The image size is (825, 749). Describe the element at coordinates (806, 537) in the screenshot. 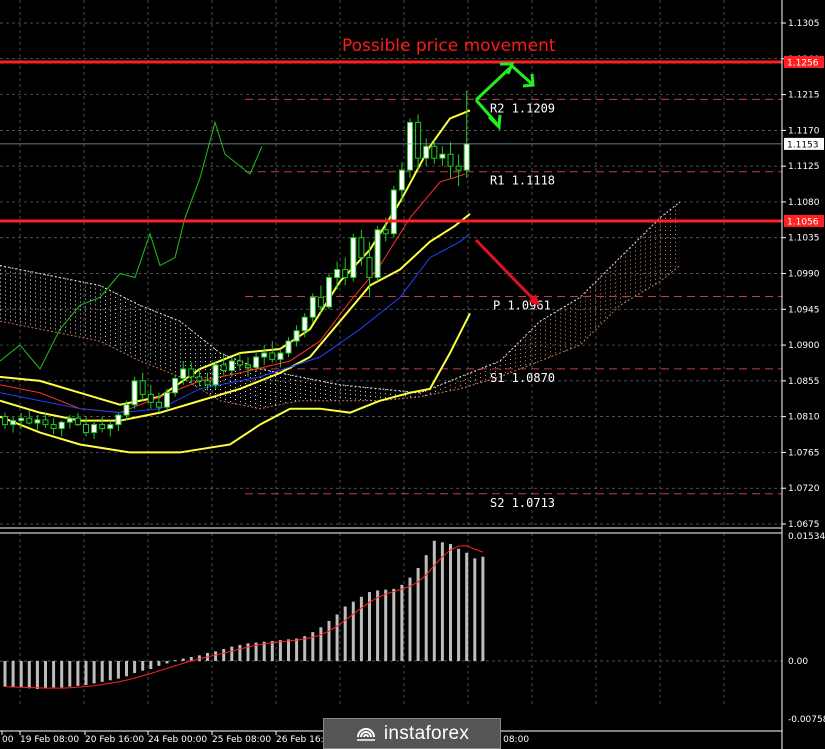

I see `osc-axis-label: 0.01534` at that location.